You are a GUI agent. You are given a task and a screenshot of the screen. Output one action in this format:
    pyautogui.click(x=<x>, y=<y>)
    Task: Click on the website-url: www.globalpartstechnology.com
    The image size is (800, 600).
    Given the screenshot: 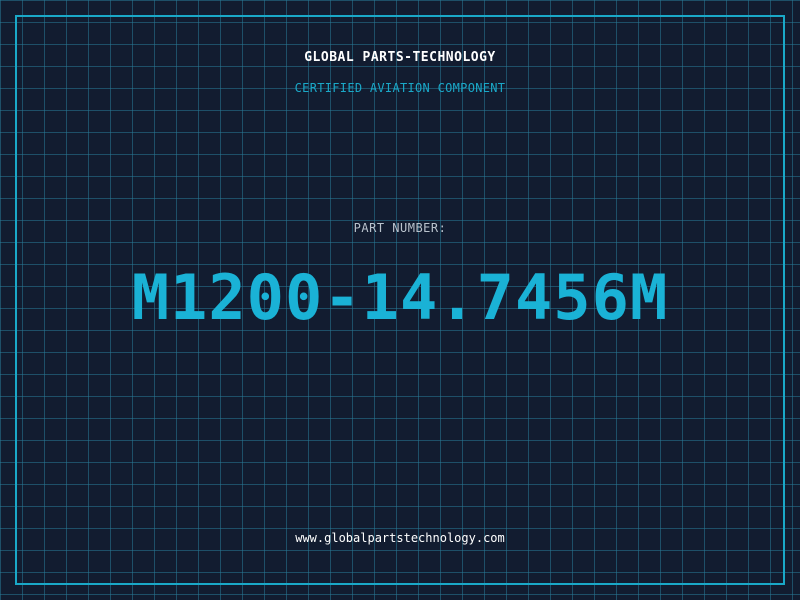 What is the action you would take?
    pyautogui.click(x=400, y=538)
    